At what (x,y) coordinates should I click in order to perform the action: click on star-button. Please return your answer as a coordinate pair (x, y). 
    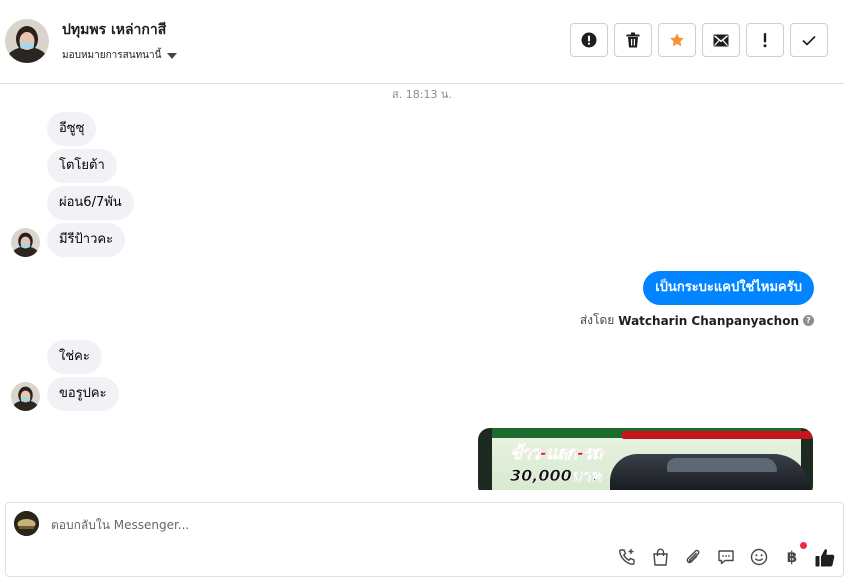
    Looking at the image, I should click on (677, 40).